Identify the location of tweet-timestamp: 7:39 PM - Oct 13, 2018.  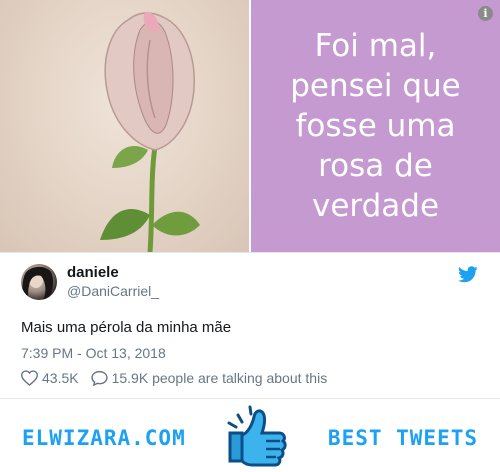
(93, 353).